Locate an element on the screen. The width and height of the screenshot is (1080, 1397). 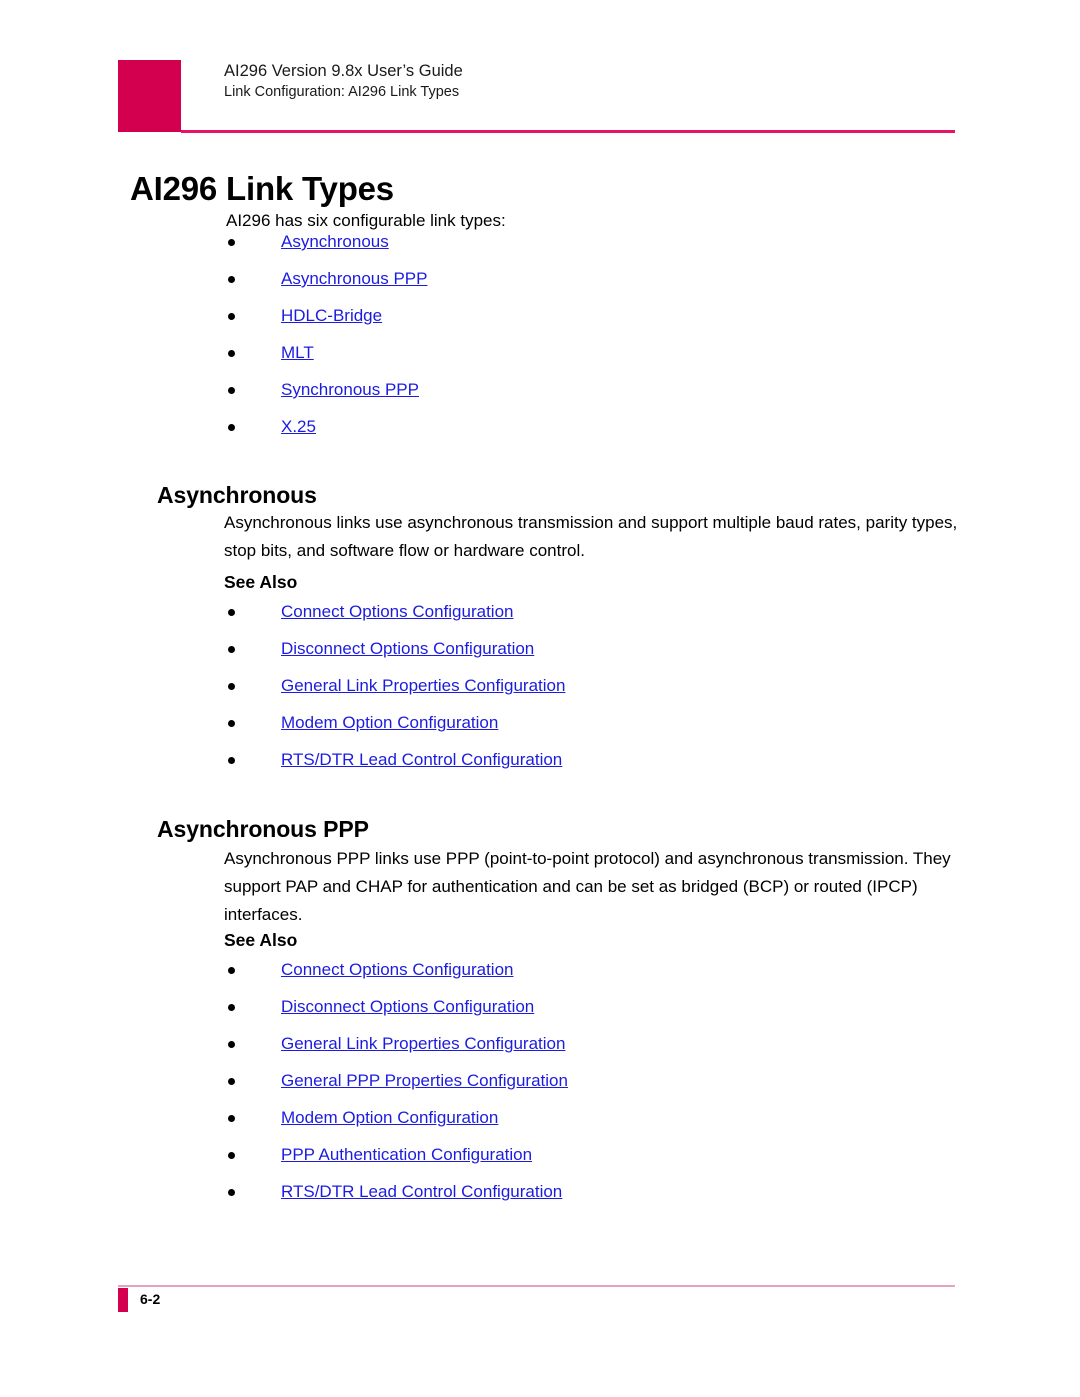
list-item: General PPP Properties Configuration is located at coordinates (398, 1080).